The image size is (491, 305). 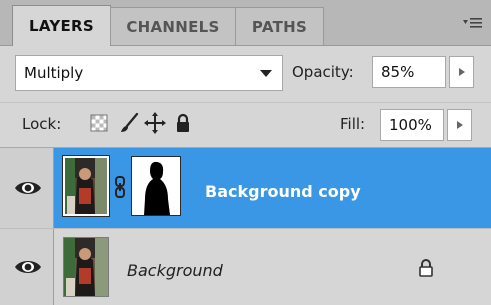 I want to click on opacity-slider-button, so click(x=461, y=72).